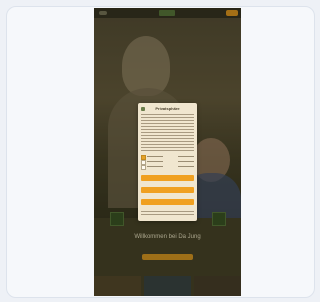 This screenshot has height=302, width=320. I want to click on accept-all-button, so click(167, 178).